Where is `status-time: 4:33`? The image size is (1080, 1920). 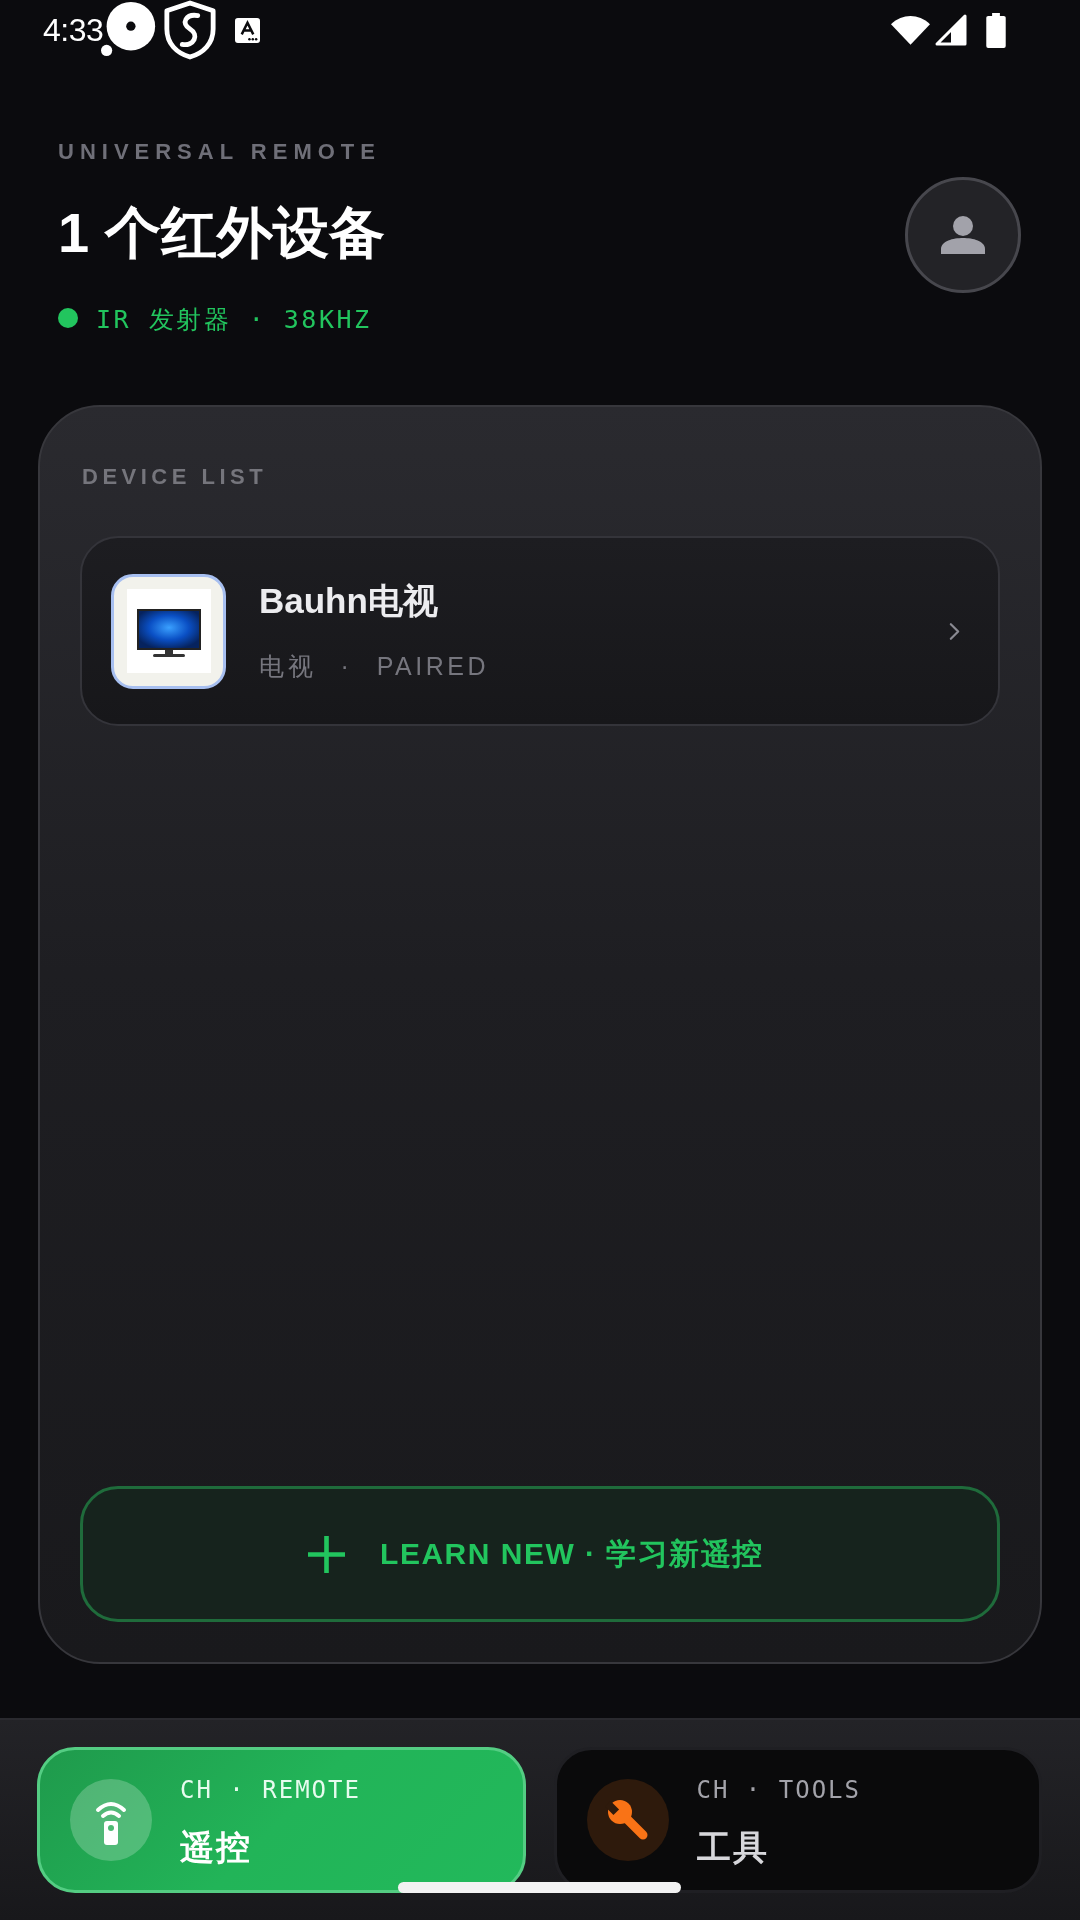
status-time: 4:33 is located at coordinates (73, 30).